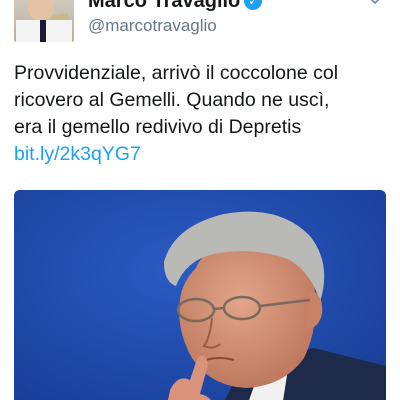 The width and height of the screenshot is (400, 400). Describe the element at coordinates (204, 154) in the screenshot. I see `tweet-link: bit.ly/2k3qYG7` at that location.